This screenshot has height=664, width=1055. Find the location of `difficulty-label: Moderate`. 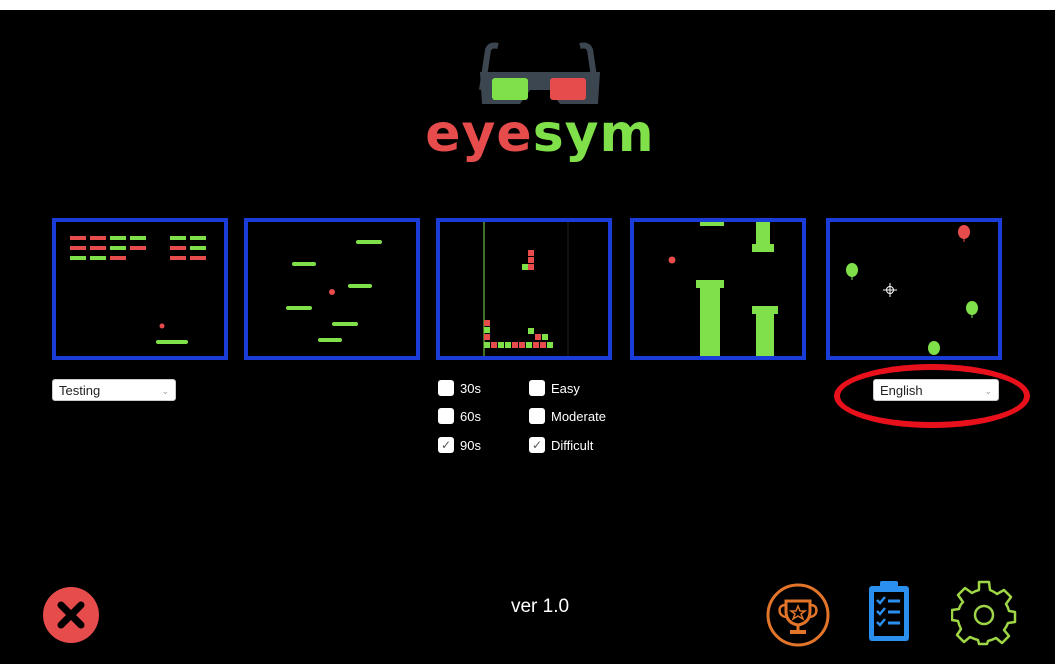

difficulty-label: Moderate is located at coordinates (578, 416).